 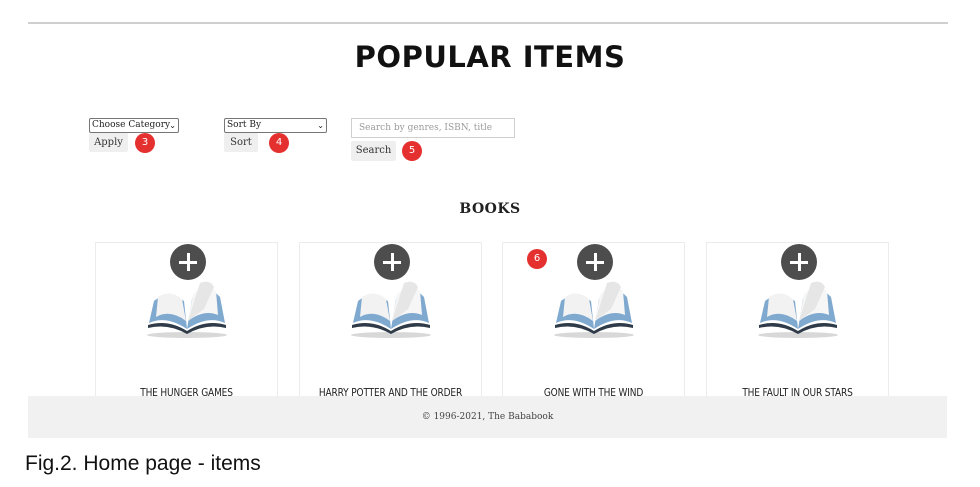 I want to click on search-button: Search, so click(x=373, y=151).